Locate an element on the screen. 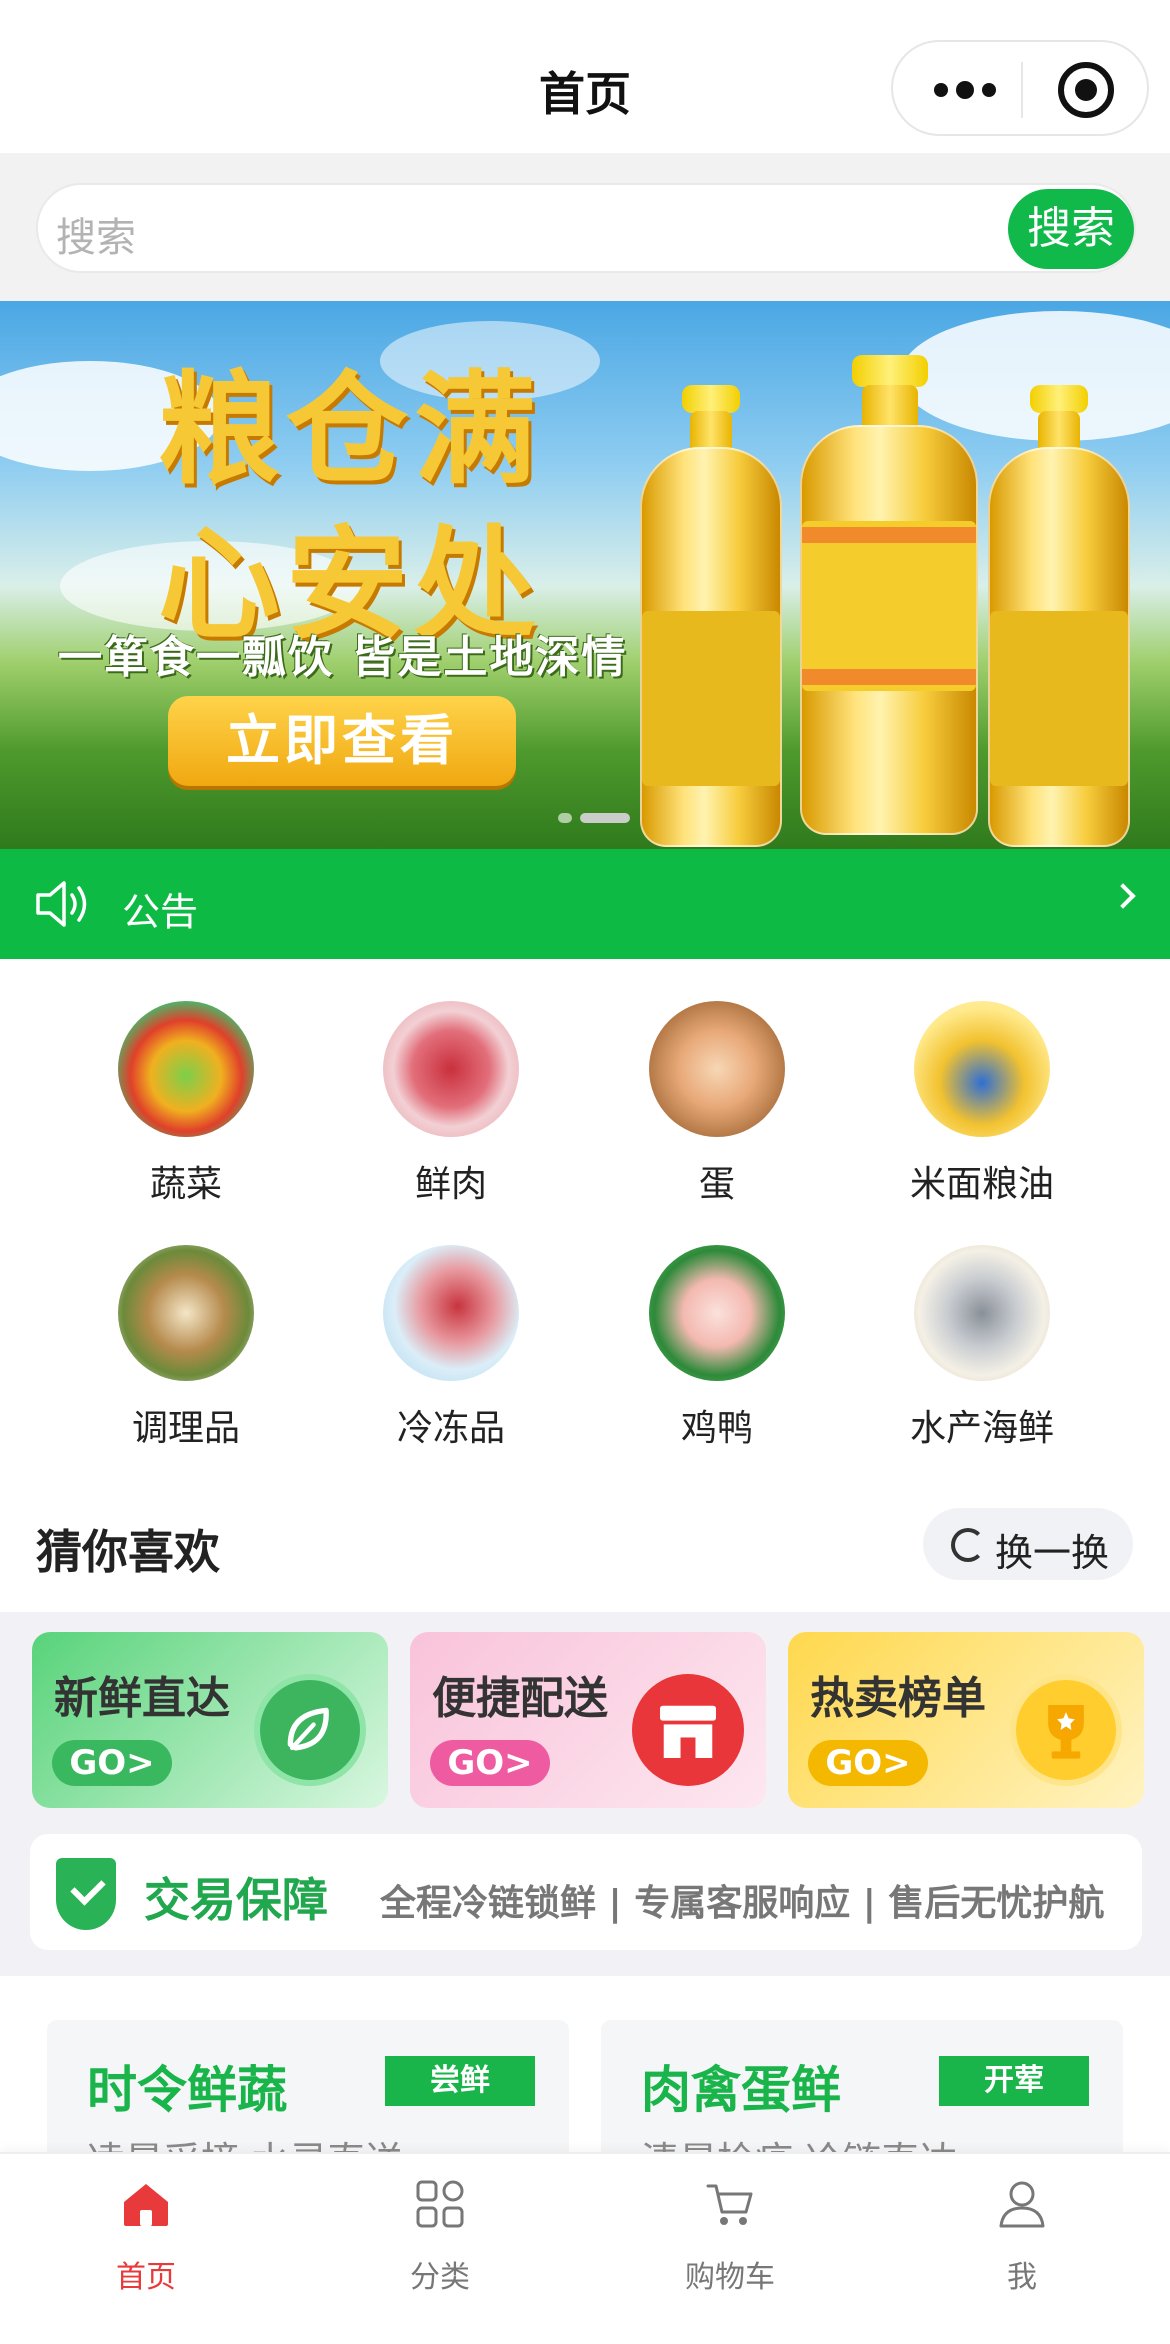  banner-pagination is located at coordinates (590, 818).